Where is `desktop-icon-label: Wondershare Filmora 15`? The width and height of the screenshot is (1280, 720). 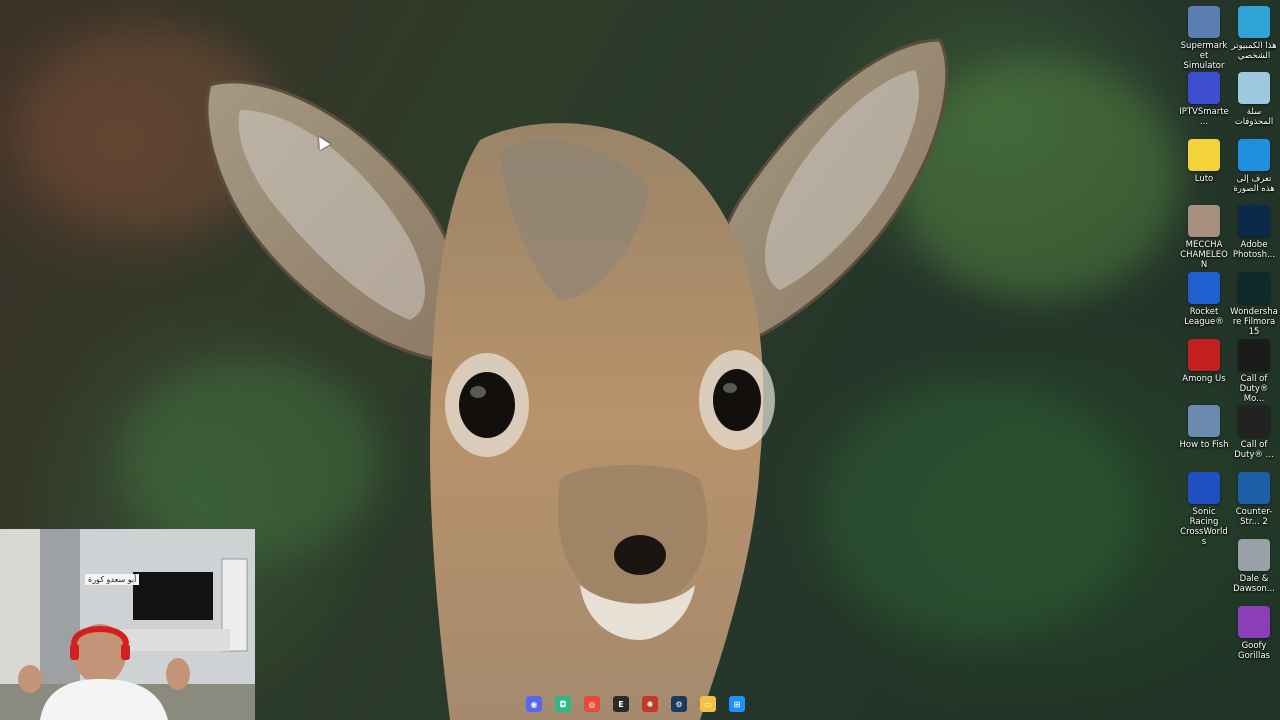
desktop-icon-label: Wondershare Filmora 15 is located at coordinates (1254, 322).